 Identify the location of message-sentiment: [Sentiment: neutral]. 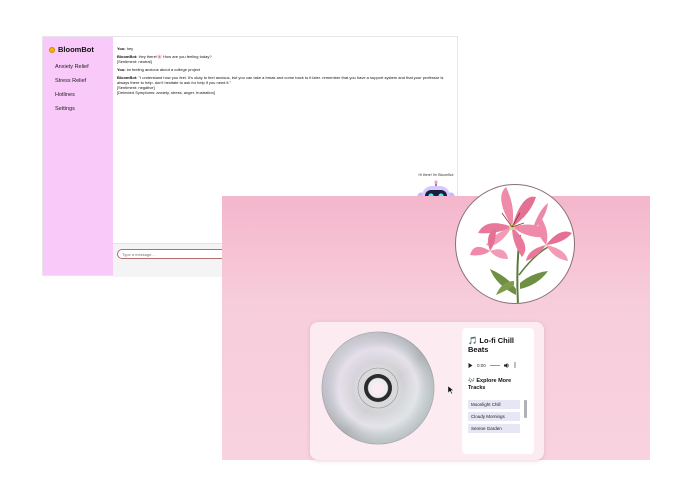
(134, 61).